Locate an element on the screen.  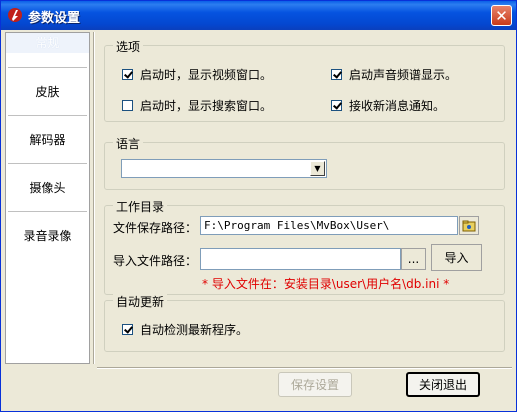
app-logo-icon is located at coordinates (15, 15).